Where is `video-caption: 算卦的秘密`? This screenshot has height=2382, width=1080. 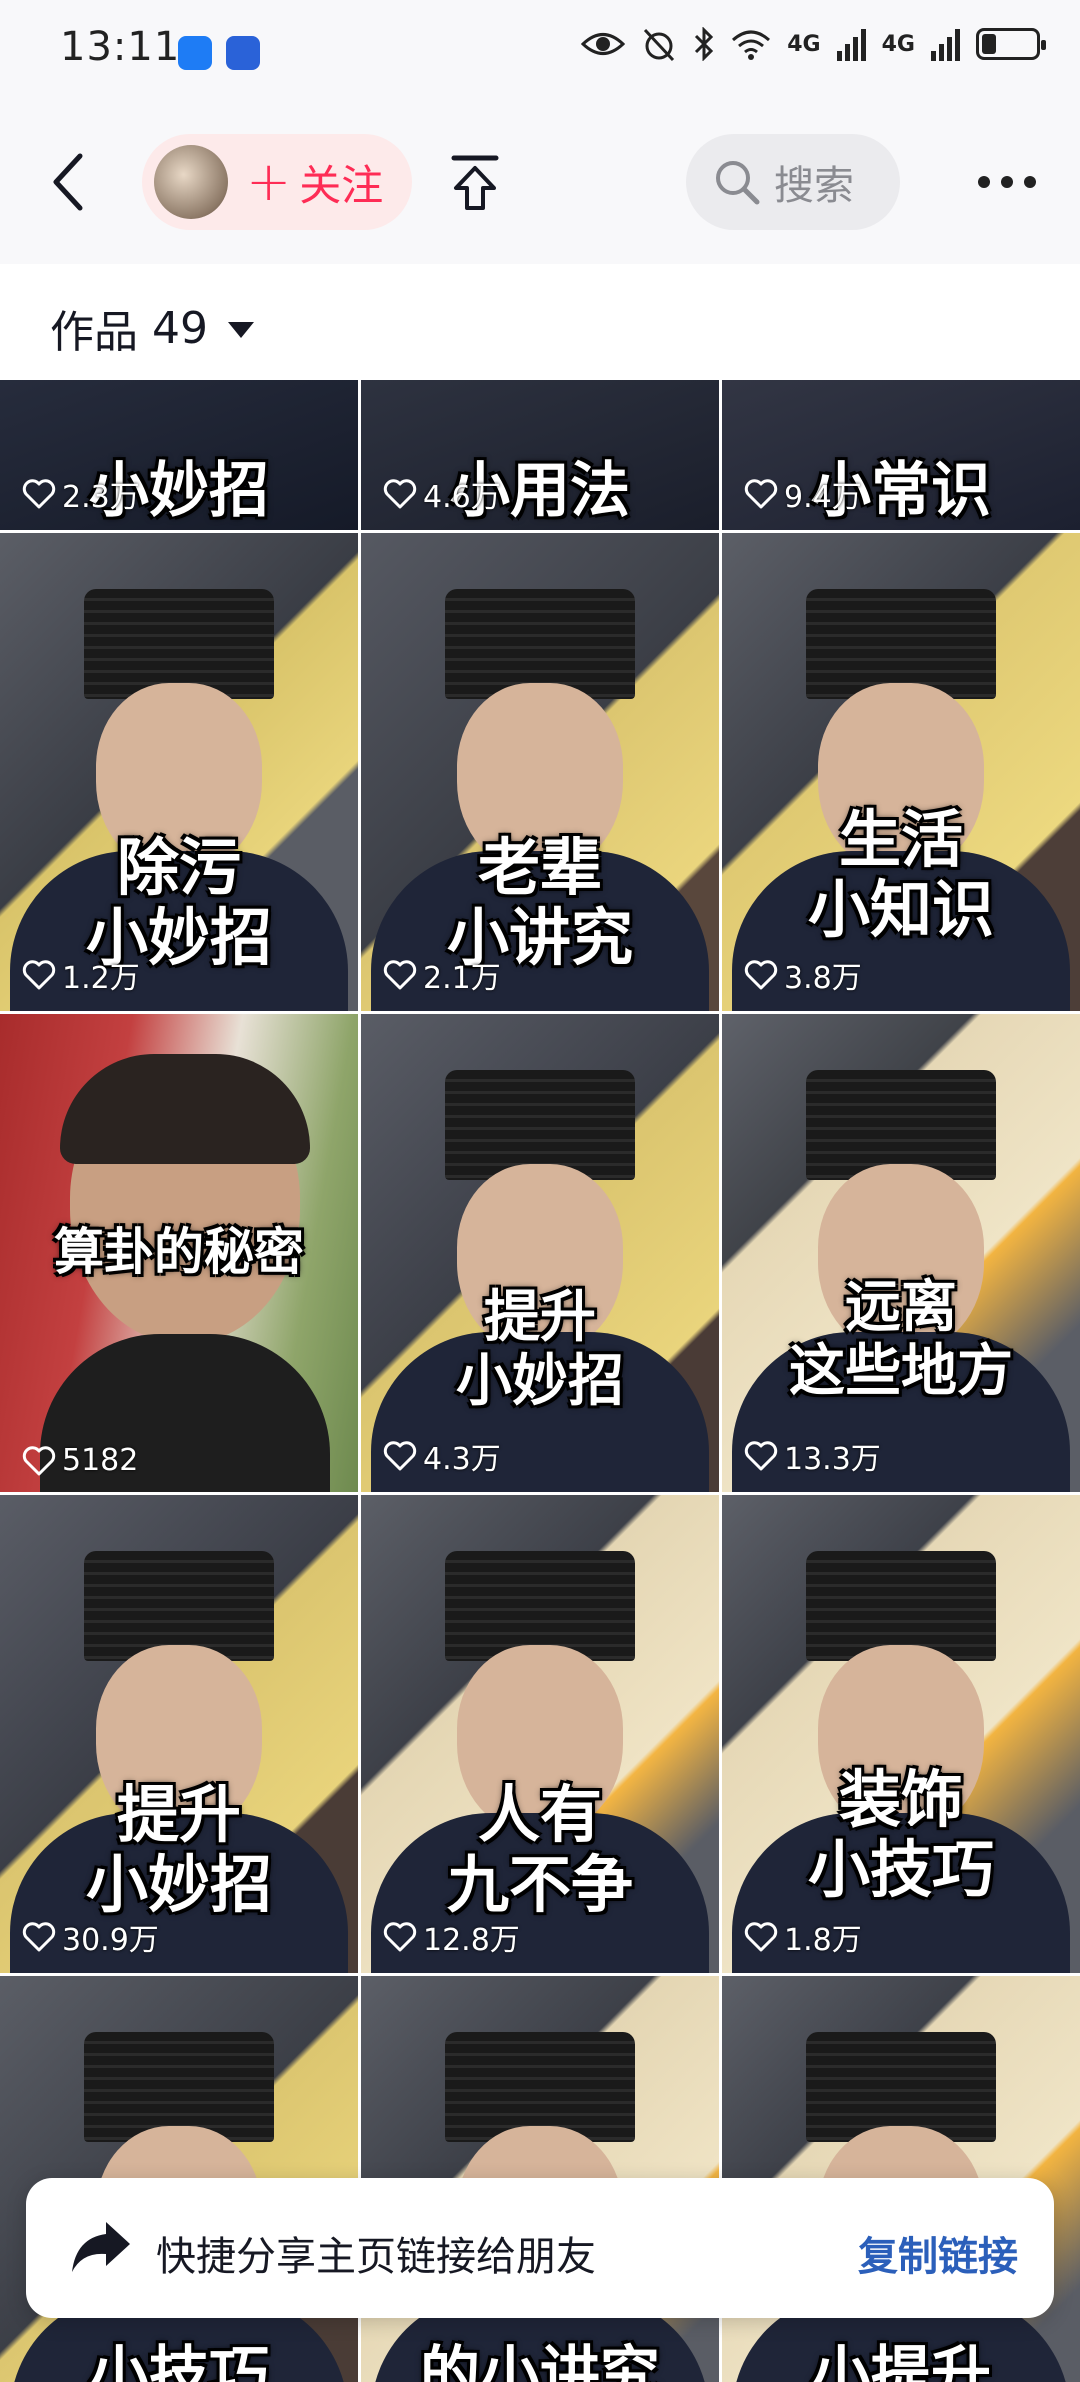 video-caption: 算卦的秘密 is located at coordinates (179, 1252).